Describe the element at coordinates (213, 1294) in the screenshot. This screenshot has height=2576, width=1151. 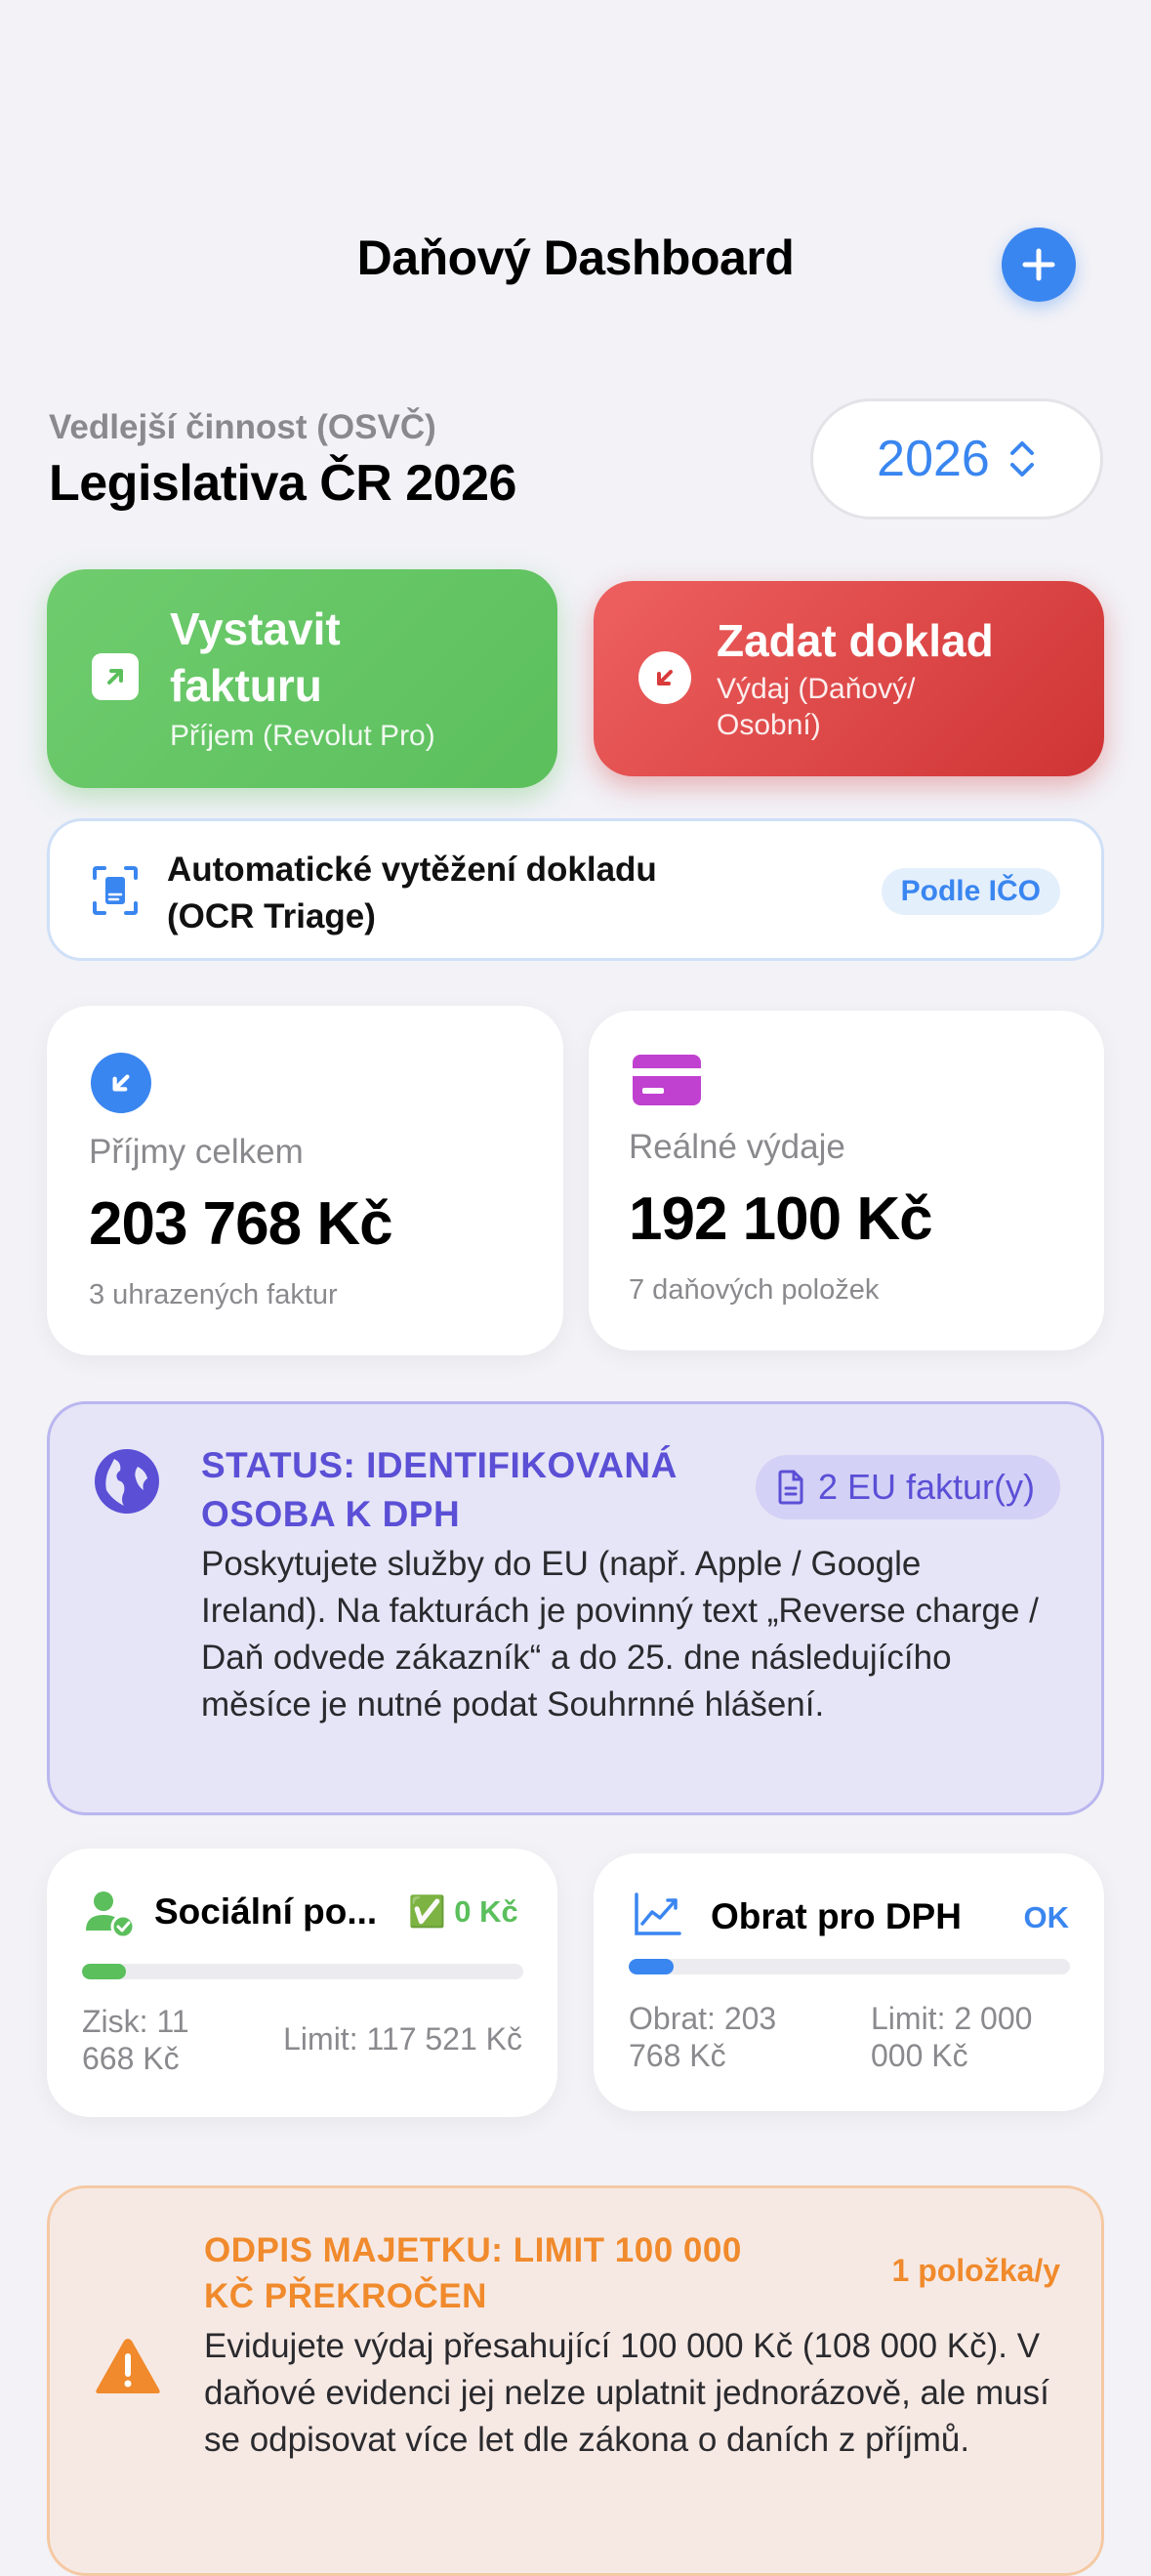
I see `income-note: 3 uhrazených faktur` at that location.